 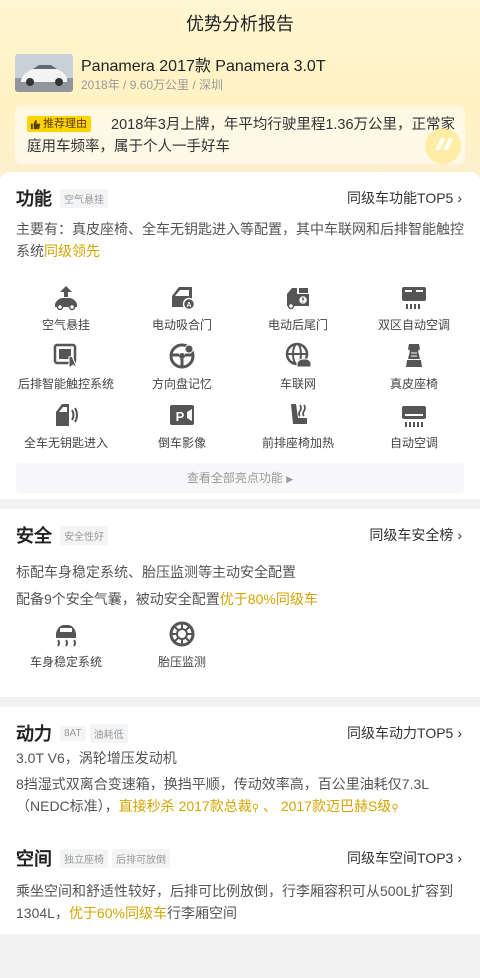 I want to click on view-all-features-label: 查看全部亮点功能, so click(x=234, y=478).